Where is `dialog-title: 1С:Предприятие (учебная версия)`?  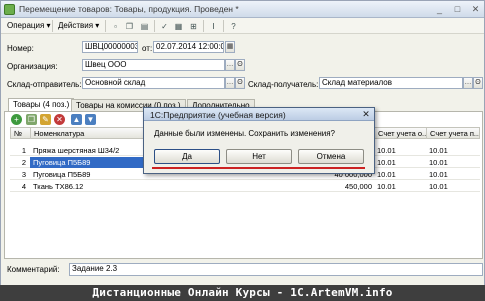
dialog-title: 1С:Предприятие (учебная версия) is located at coordinates (218, 115).